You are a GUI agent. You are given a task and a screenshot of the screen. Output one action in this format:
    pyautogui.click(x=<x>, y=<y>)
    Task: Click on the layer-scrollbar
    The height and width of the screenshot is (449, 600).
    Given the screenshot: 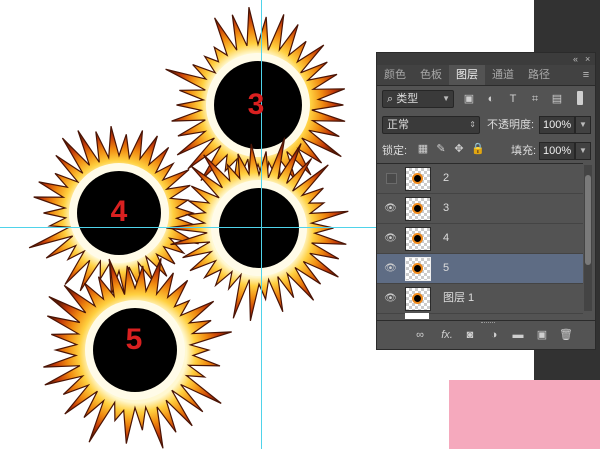 What is the action you would take?
    pyautogui.click(x=588, y=238)
    